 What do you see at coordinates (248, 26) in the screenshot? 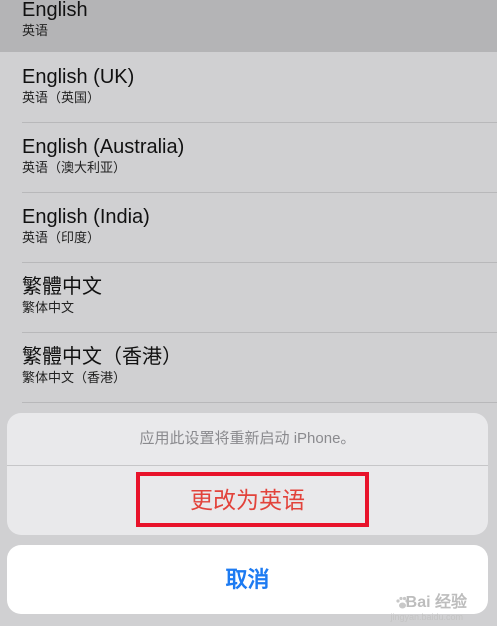
I see `language-row-english: English 英语` at bounding box center [248, 26].